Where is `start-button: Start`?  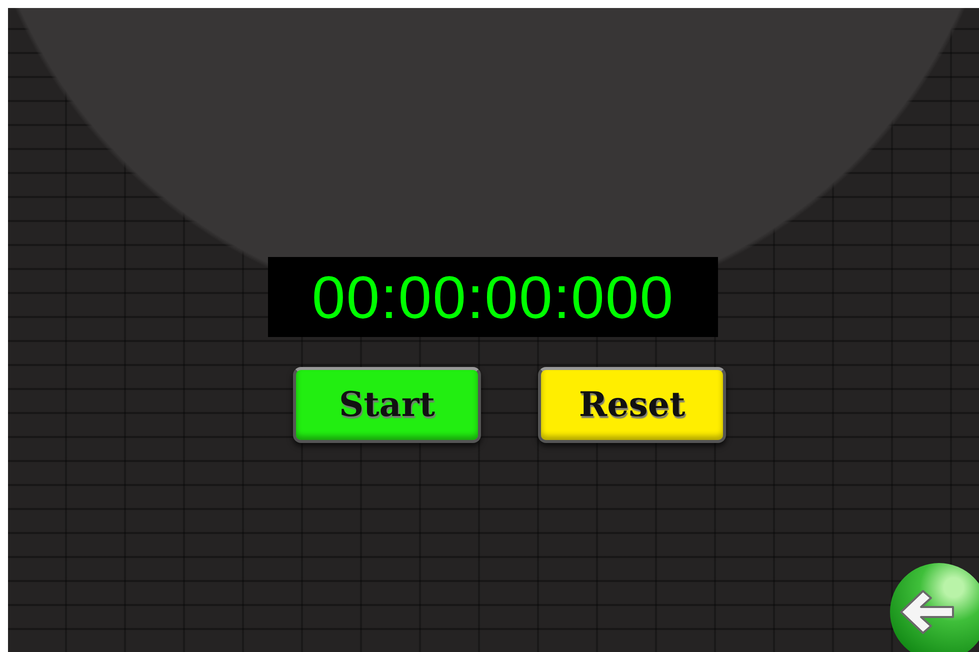 start-button: Start is located at coordinates (387, 405).